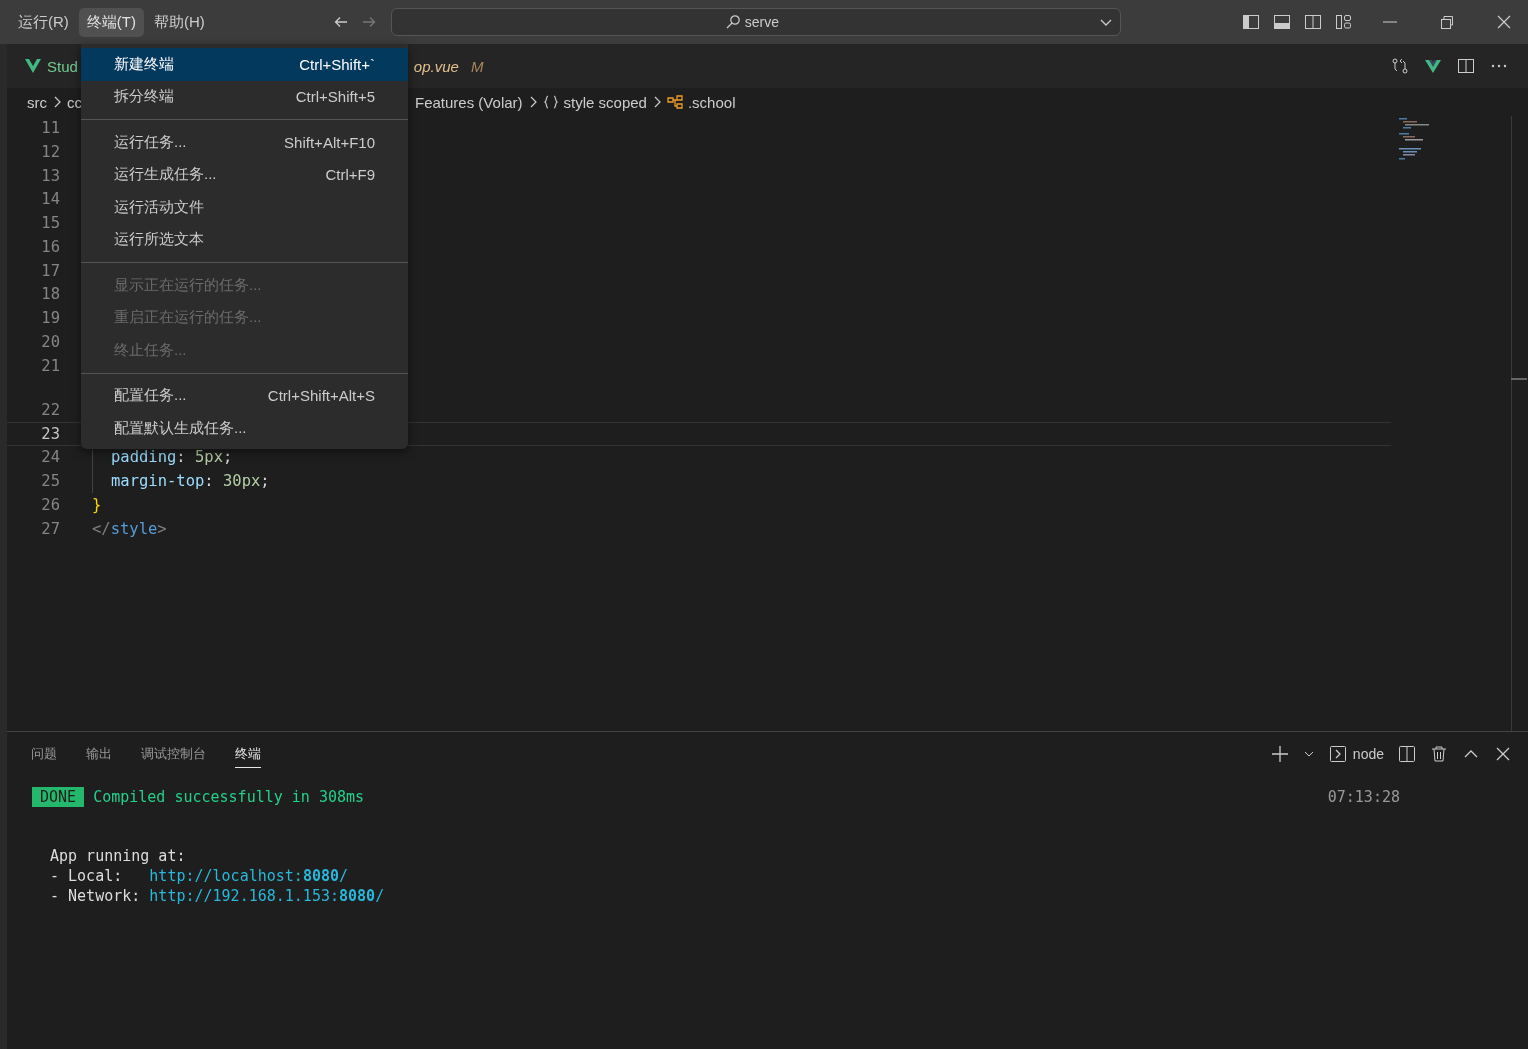  Describe the element at coordinates (50, 176) in the screenshot. I see `line-number: 13` at that location.